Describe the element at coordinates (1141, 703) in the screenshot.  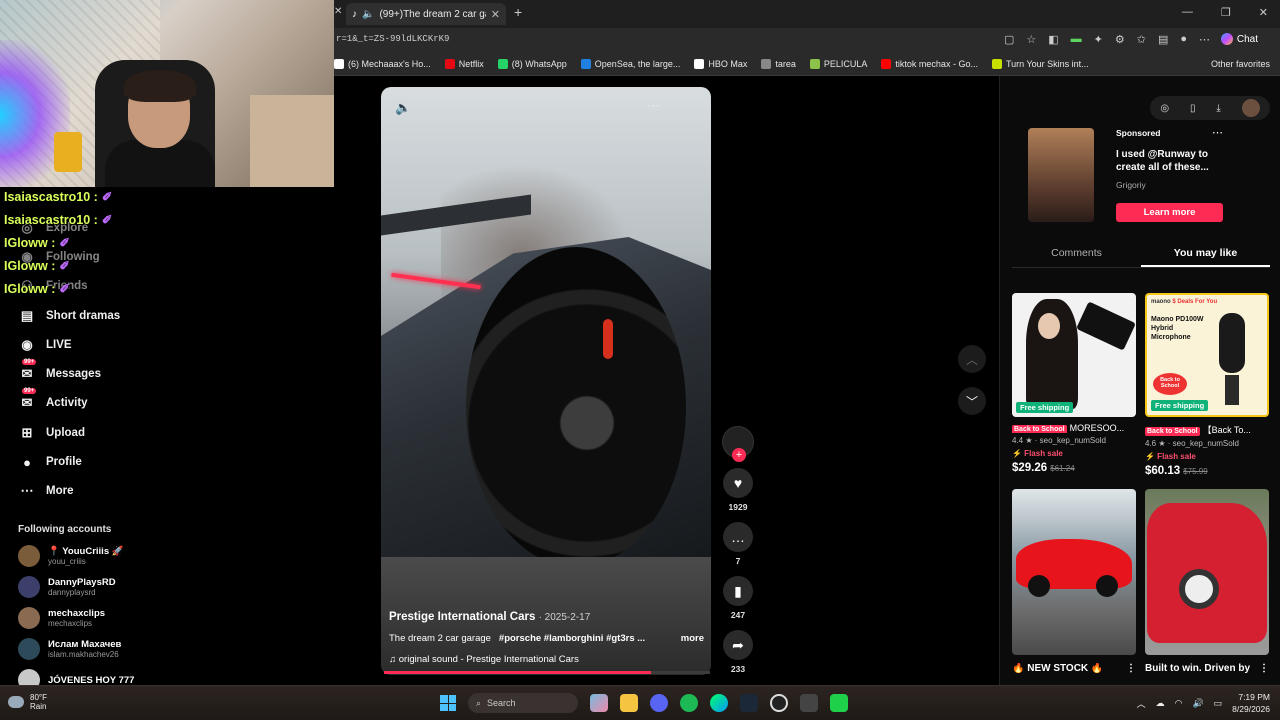
I see `chevron-up-icon: ︿` at that location.